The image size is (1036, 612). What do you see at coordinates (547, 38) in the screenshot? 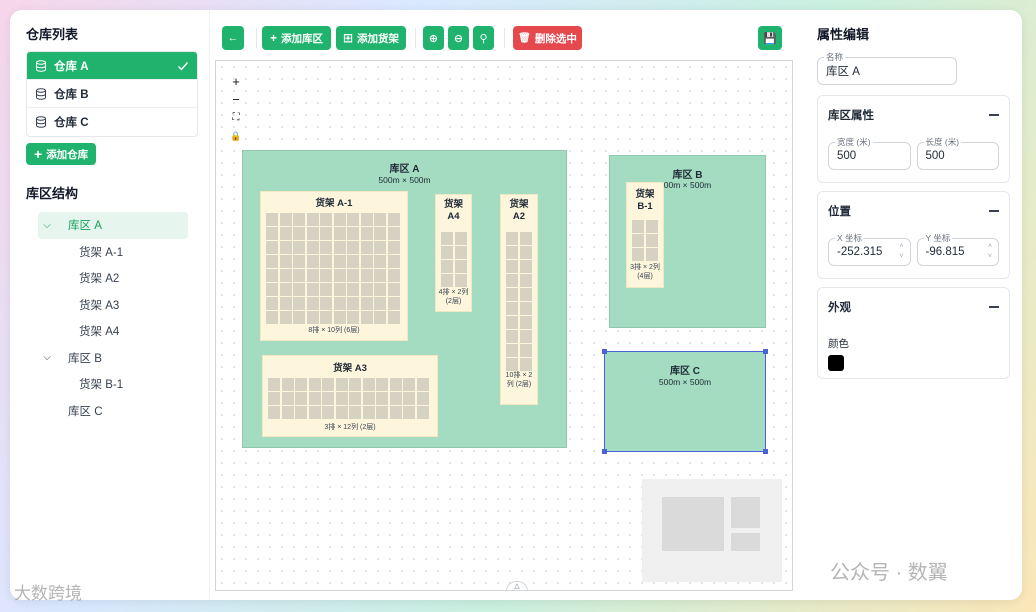
I see `delete-selected-button: 🗑 删除选中` at bounding box center [547, 38].